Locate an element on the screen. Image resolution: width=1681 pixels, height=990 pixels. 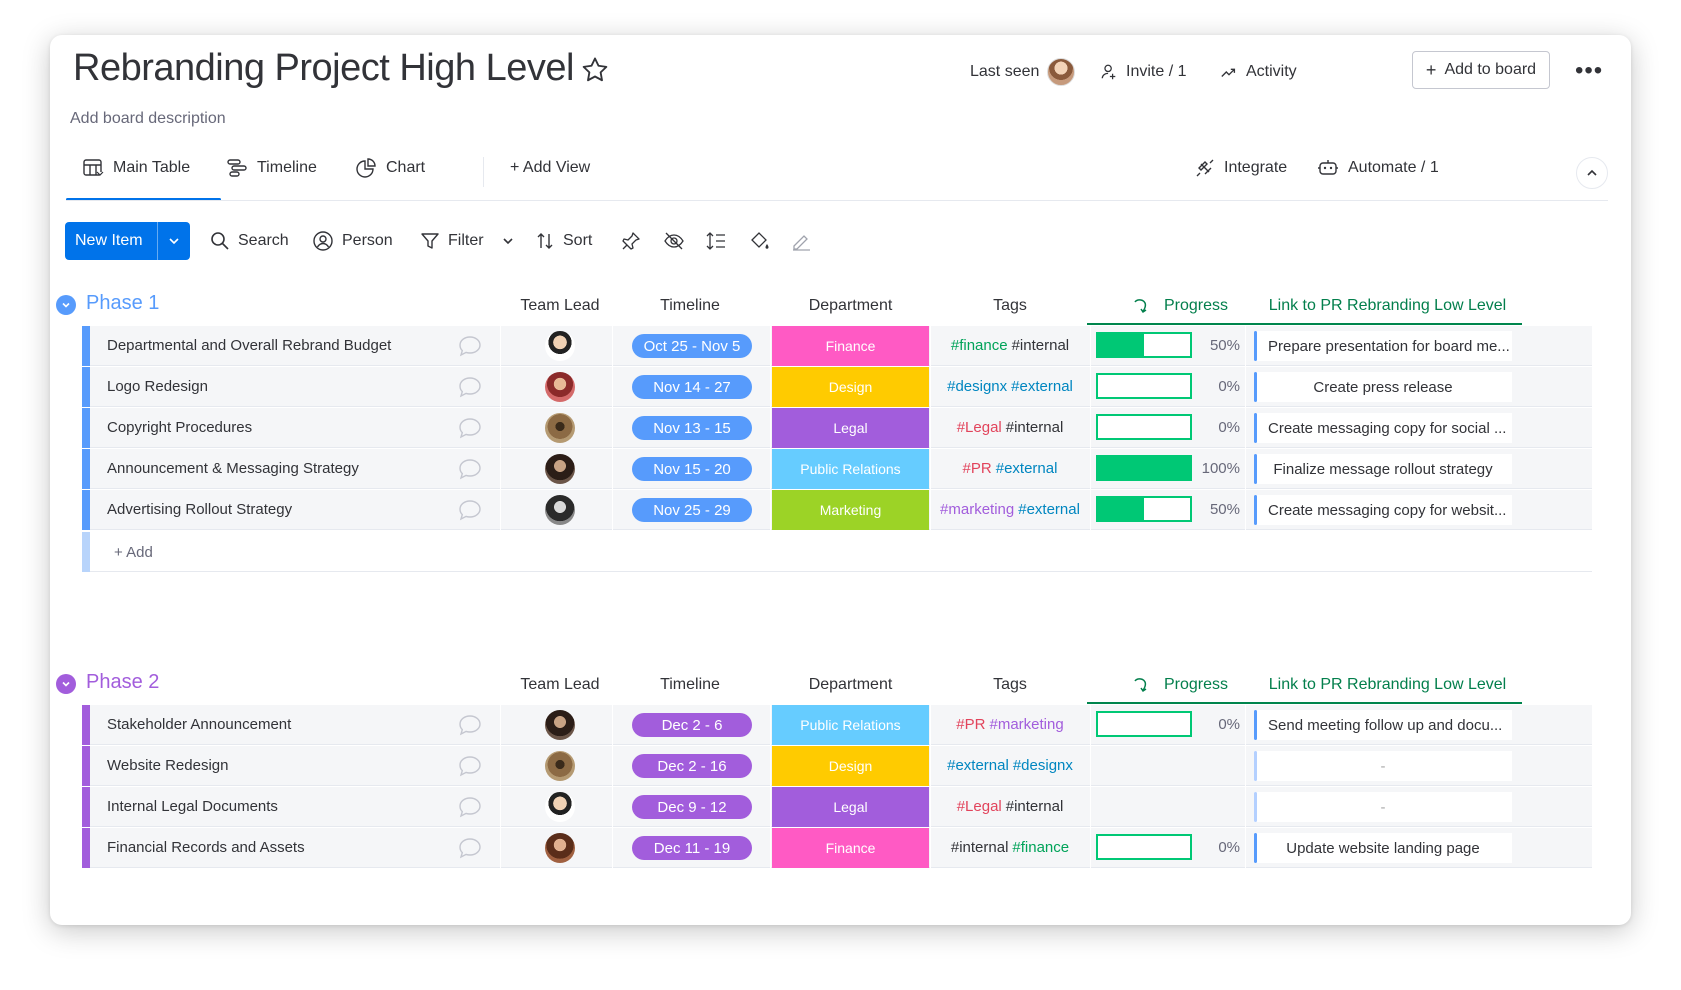
item-name: Copyright Procedures is located at coordinates (179, 427).